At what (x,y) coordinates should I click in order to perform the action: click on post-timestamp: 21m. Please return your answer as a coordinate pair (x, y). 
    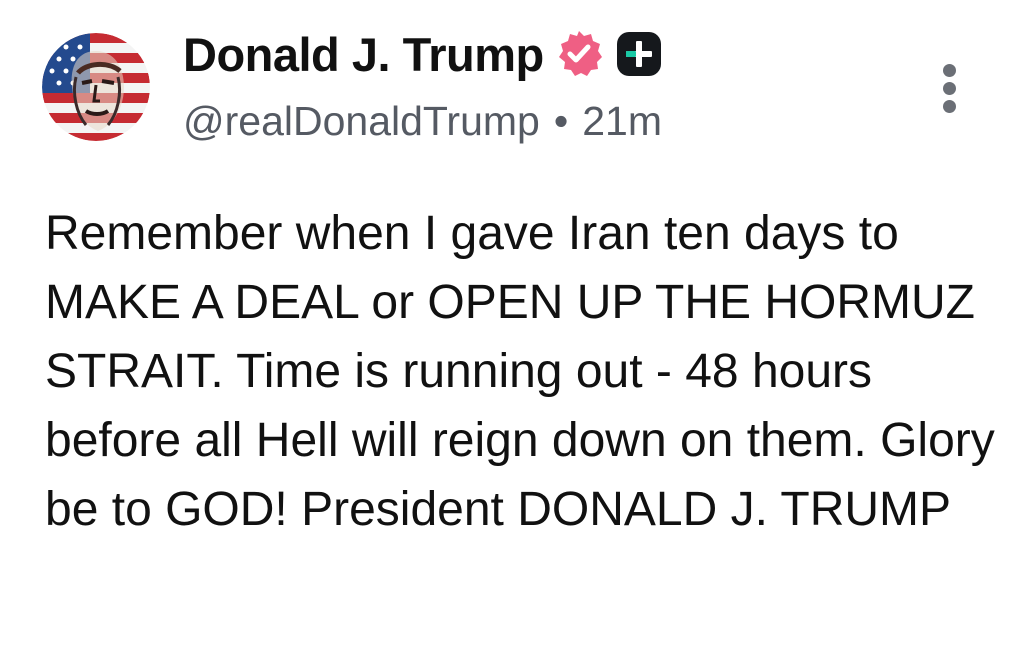
    Looking at the image, I should click on (622, 121).